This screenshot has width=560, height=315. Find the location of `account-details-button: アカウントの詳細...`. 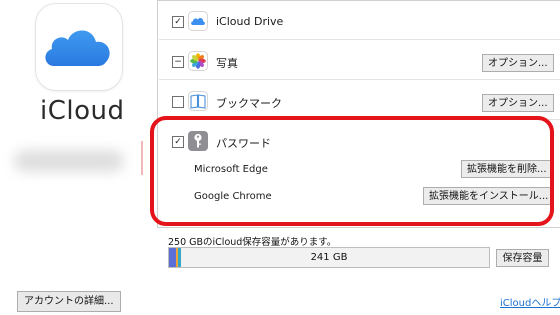

account-details-button: アカウントの詳細... is located at coordinates (69, 301).